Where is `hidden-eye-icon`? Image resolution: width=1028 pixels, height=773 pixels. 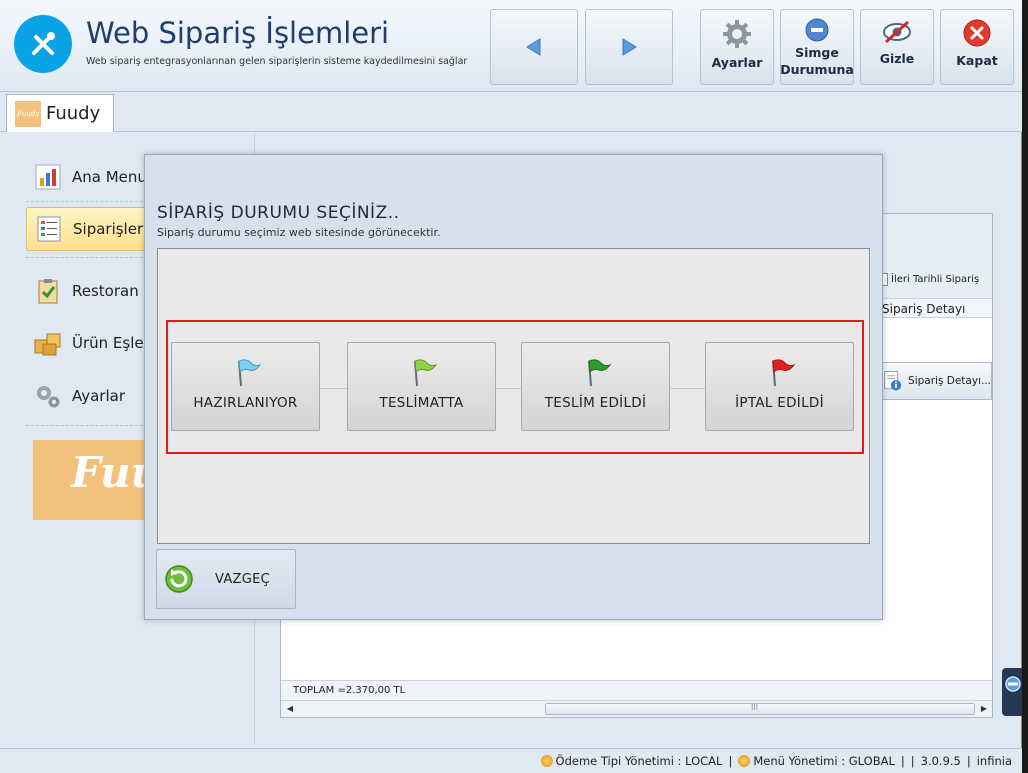 hidden-eye-icon is located at coordinates (897, 32).